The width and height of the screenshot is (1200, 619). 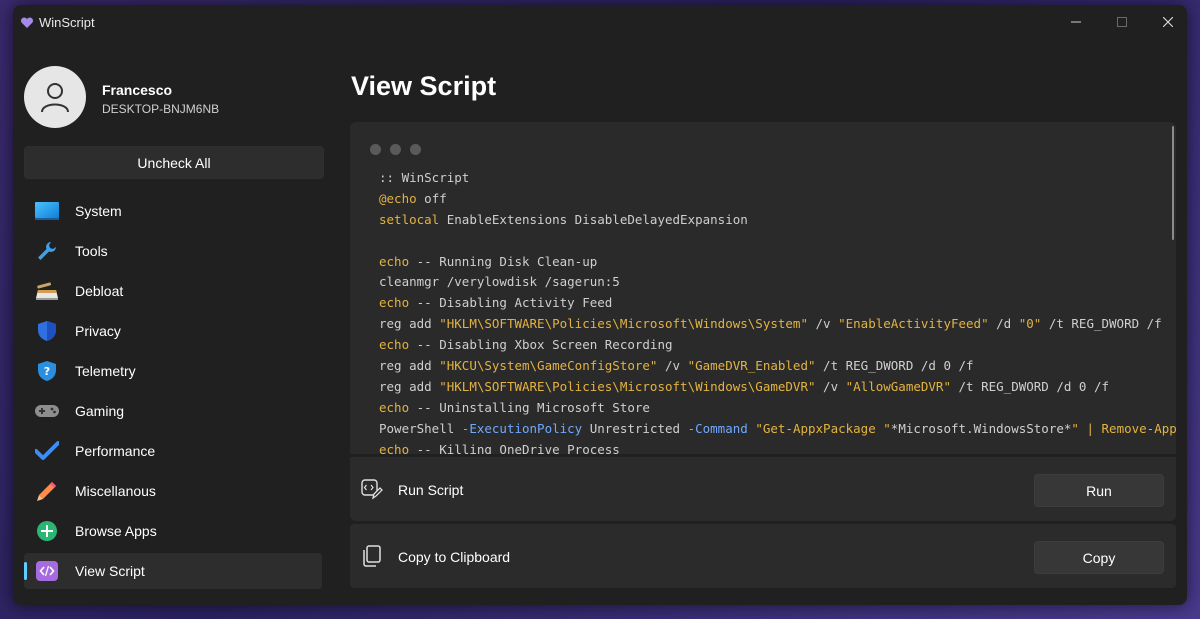 I want to click on user-icon, so click(x=55, y=98).